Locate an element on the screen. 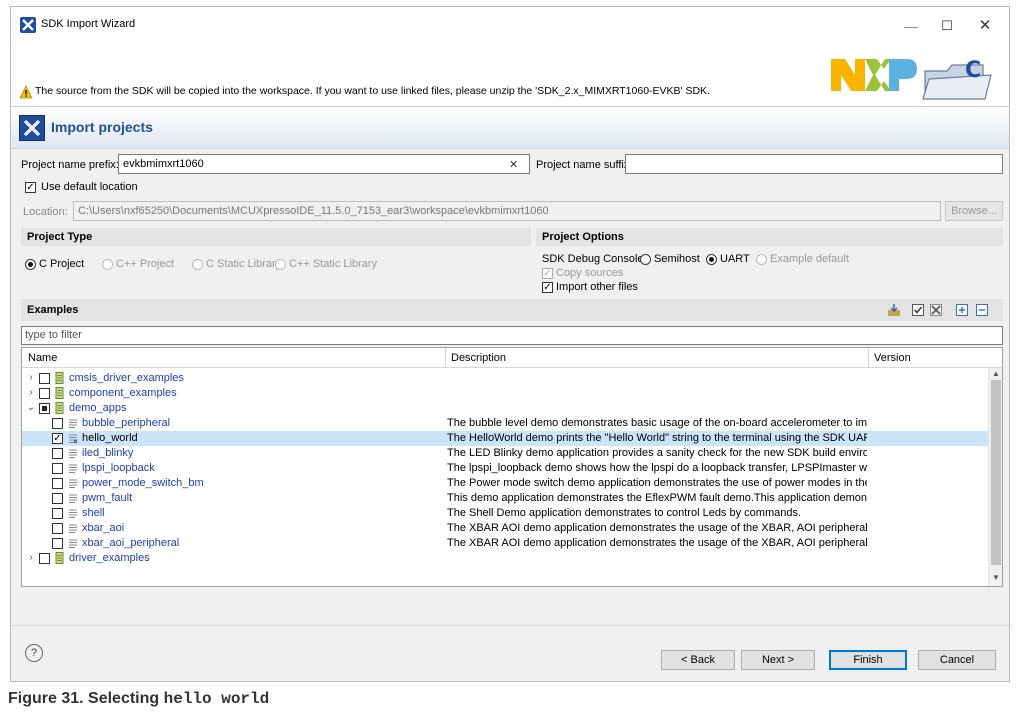 The height and width of the screenshot is (720, 1019). page-title: Import projects is located at coordinates (102, 127).